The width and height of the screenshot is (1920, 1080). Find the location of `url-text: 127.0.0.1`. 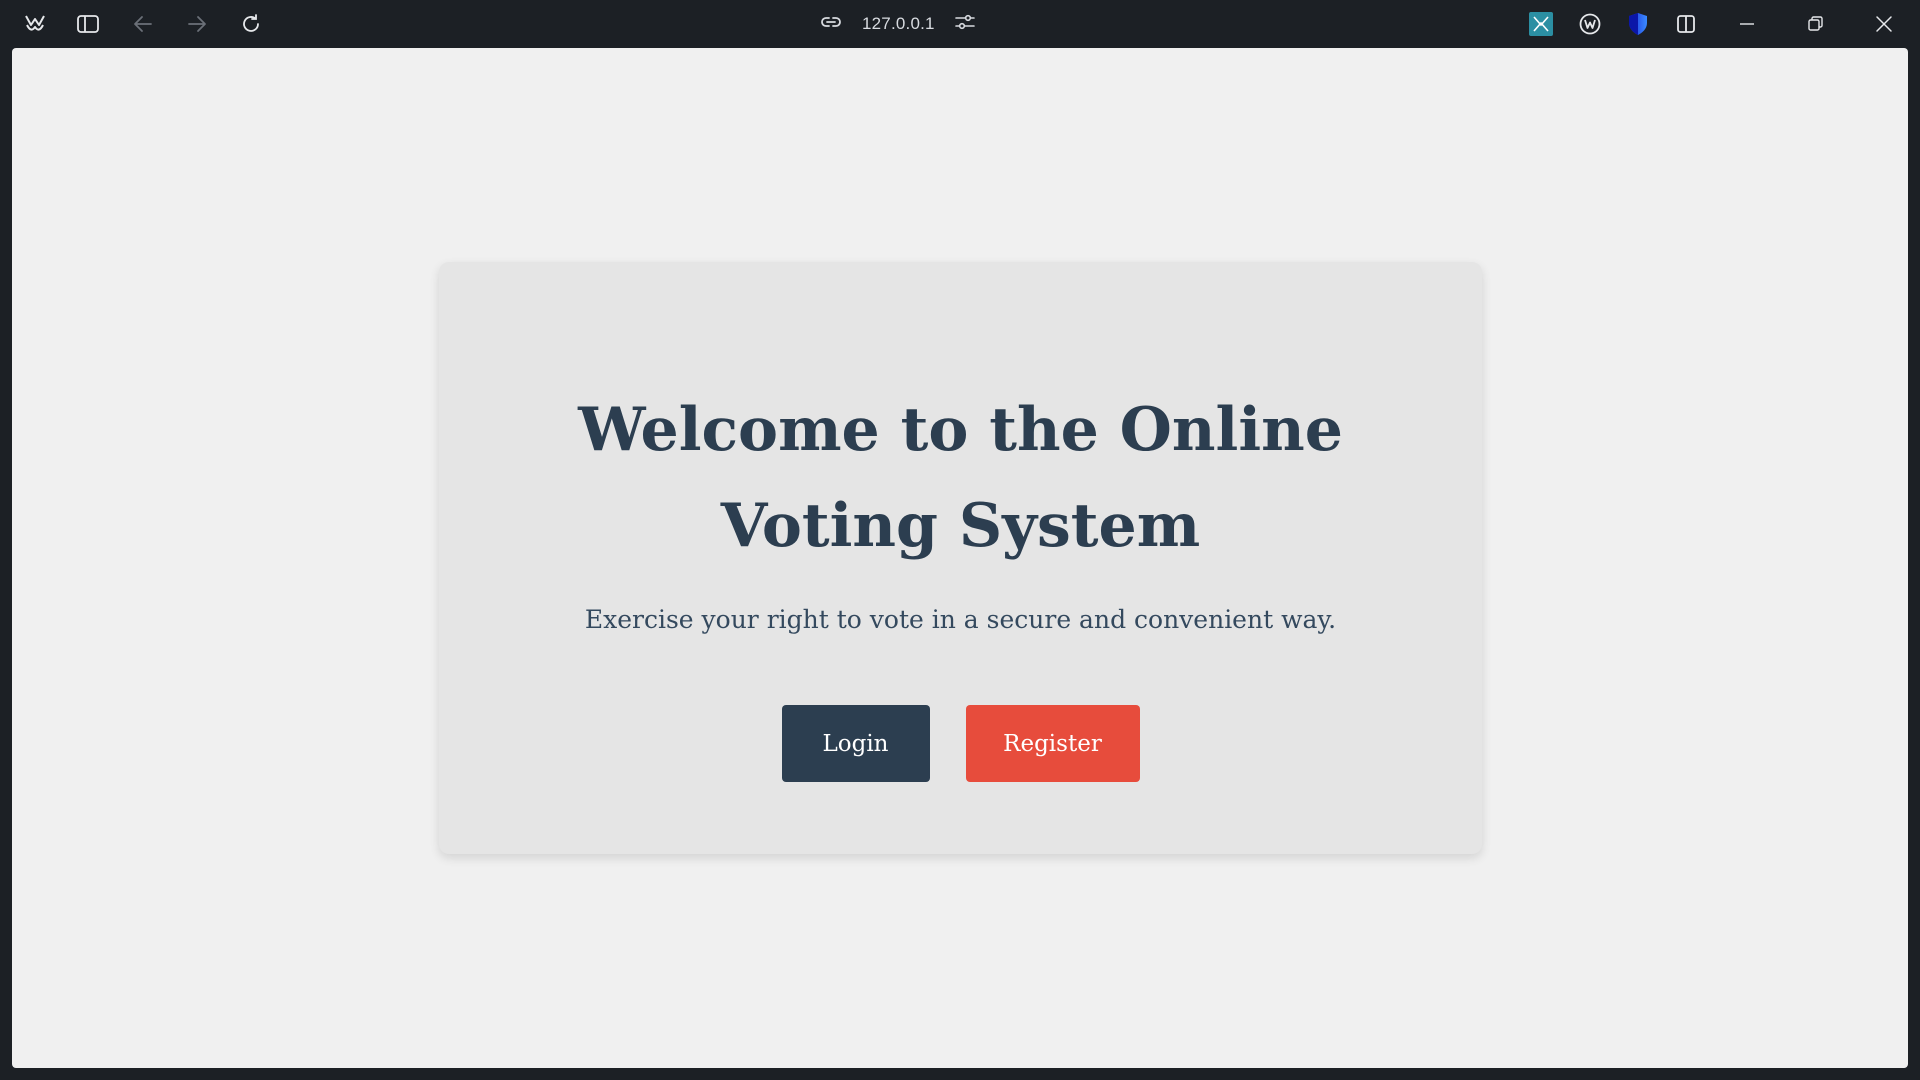

url-text: 127.0.0.1 is located at coordinates (898, 24).